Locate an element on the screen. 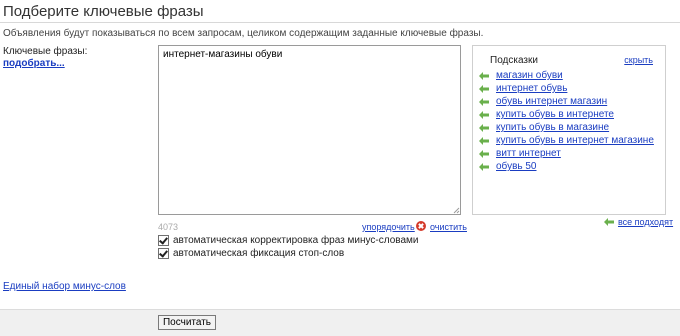 Image resolution: width=680 pixels, height=336 pixels. hide-hints-link: скрыть is located at coordinates (638, 60).